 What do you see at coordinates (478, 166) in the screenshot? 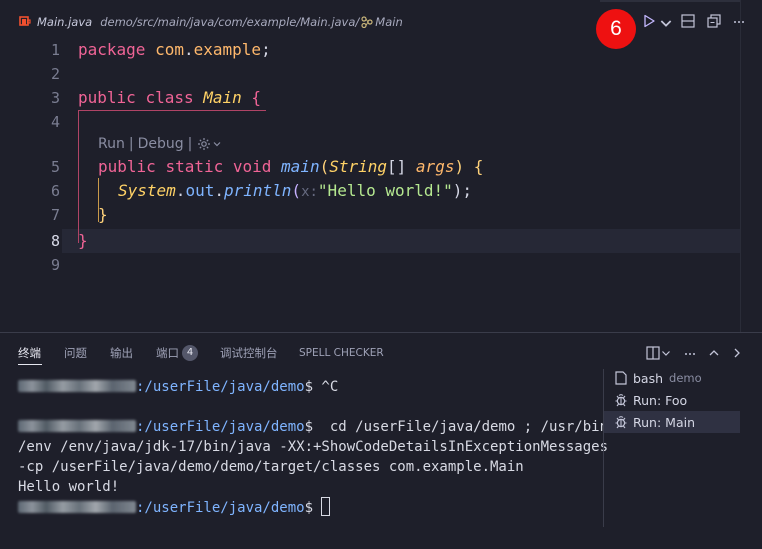
I see `brace: {` at bounding box center [478, 166].